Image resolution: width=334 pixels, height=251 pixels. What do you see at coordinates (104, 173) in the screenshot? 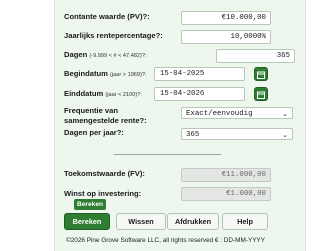
I see `future-value-label: Toekomstwaarde (FV):` at bounding box center [104, 173].